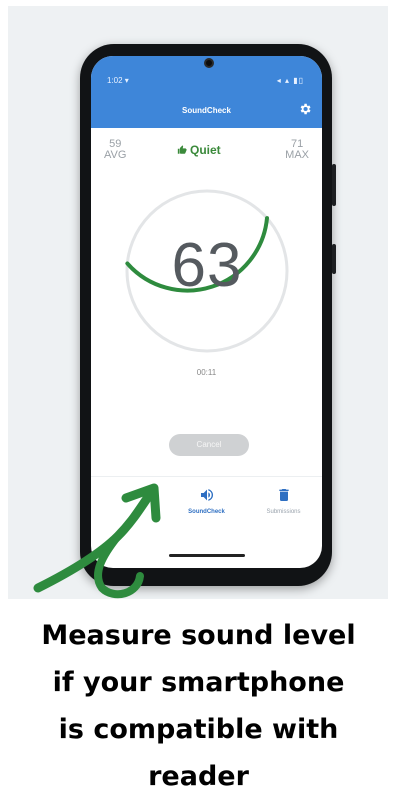 The image size is (397, 806). What do you see at coordinates (290, 80) in the screenshot?
I see `status-icons: ◂ ▴ ▮▯` at bounding box center [290, 80].